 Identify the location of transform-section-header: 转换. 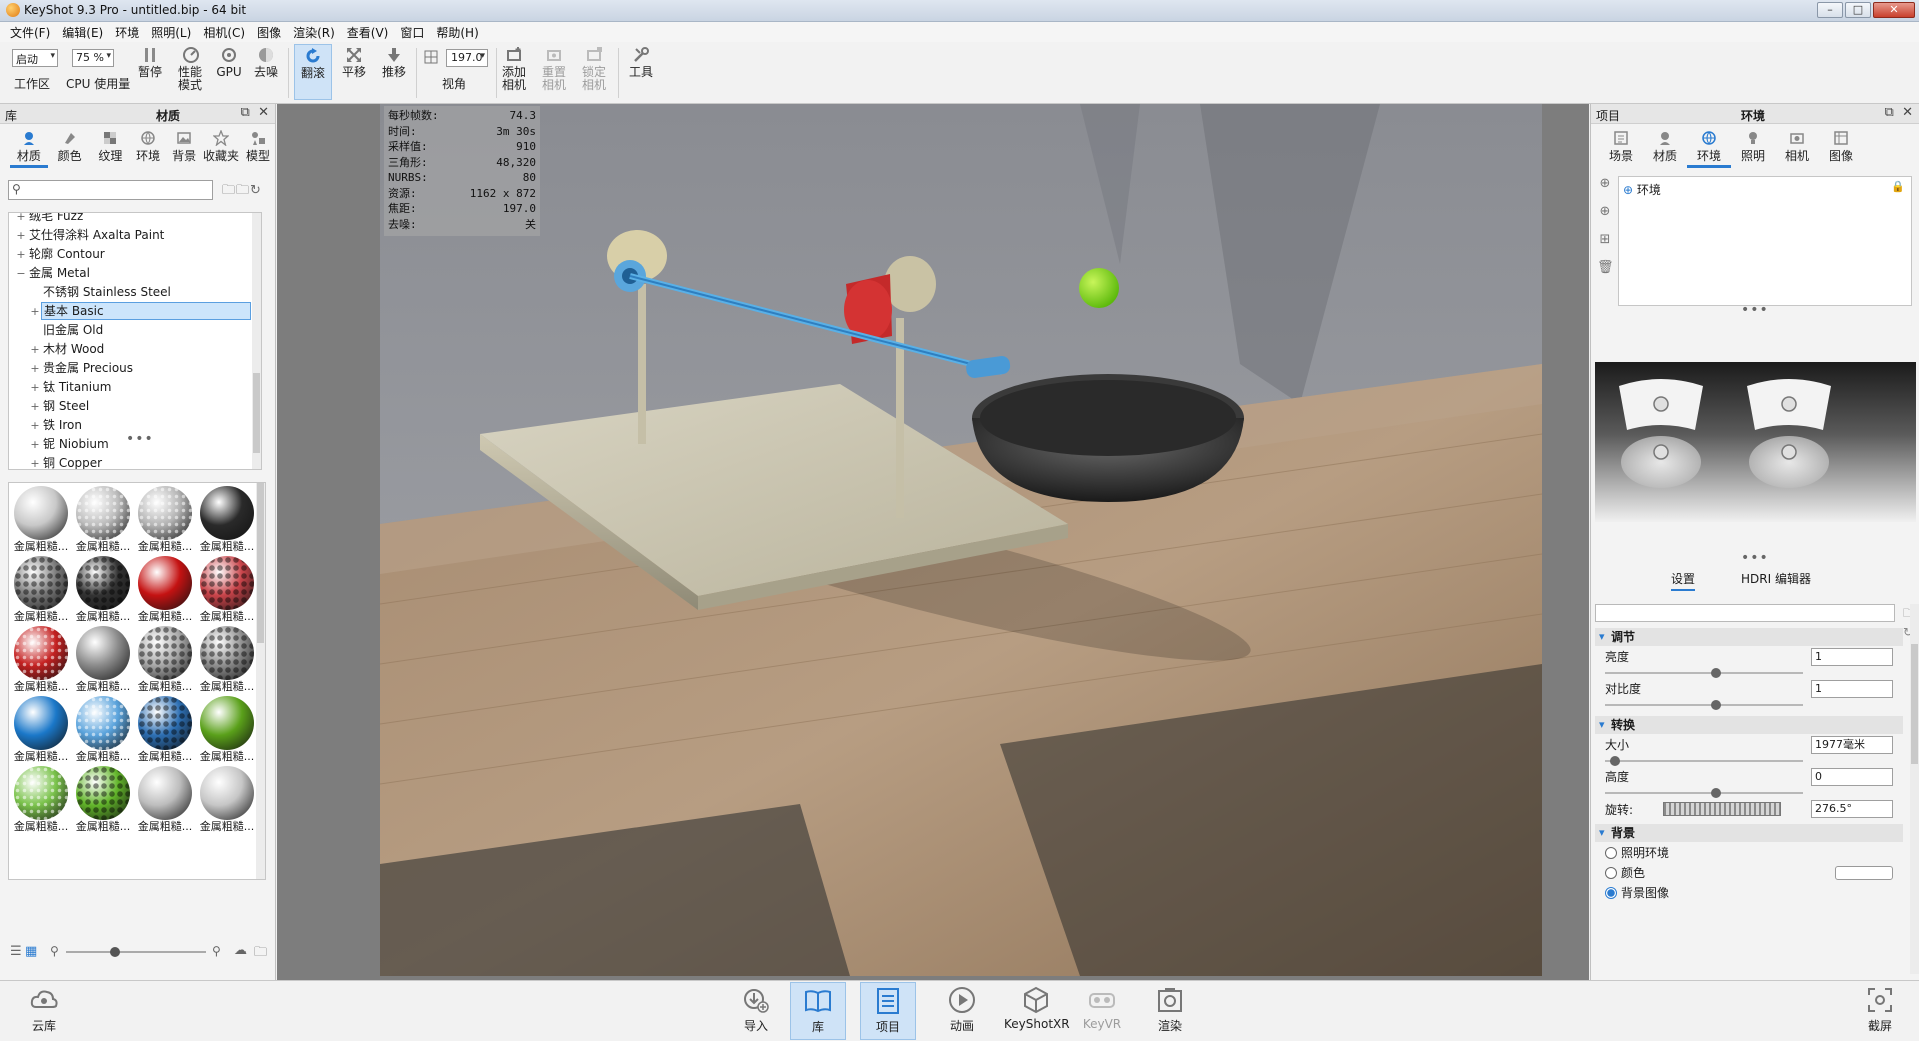
(1749, 725).